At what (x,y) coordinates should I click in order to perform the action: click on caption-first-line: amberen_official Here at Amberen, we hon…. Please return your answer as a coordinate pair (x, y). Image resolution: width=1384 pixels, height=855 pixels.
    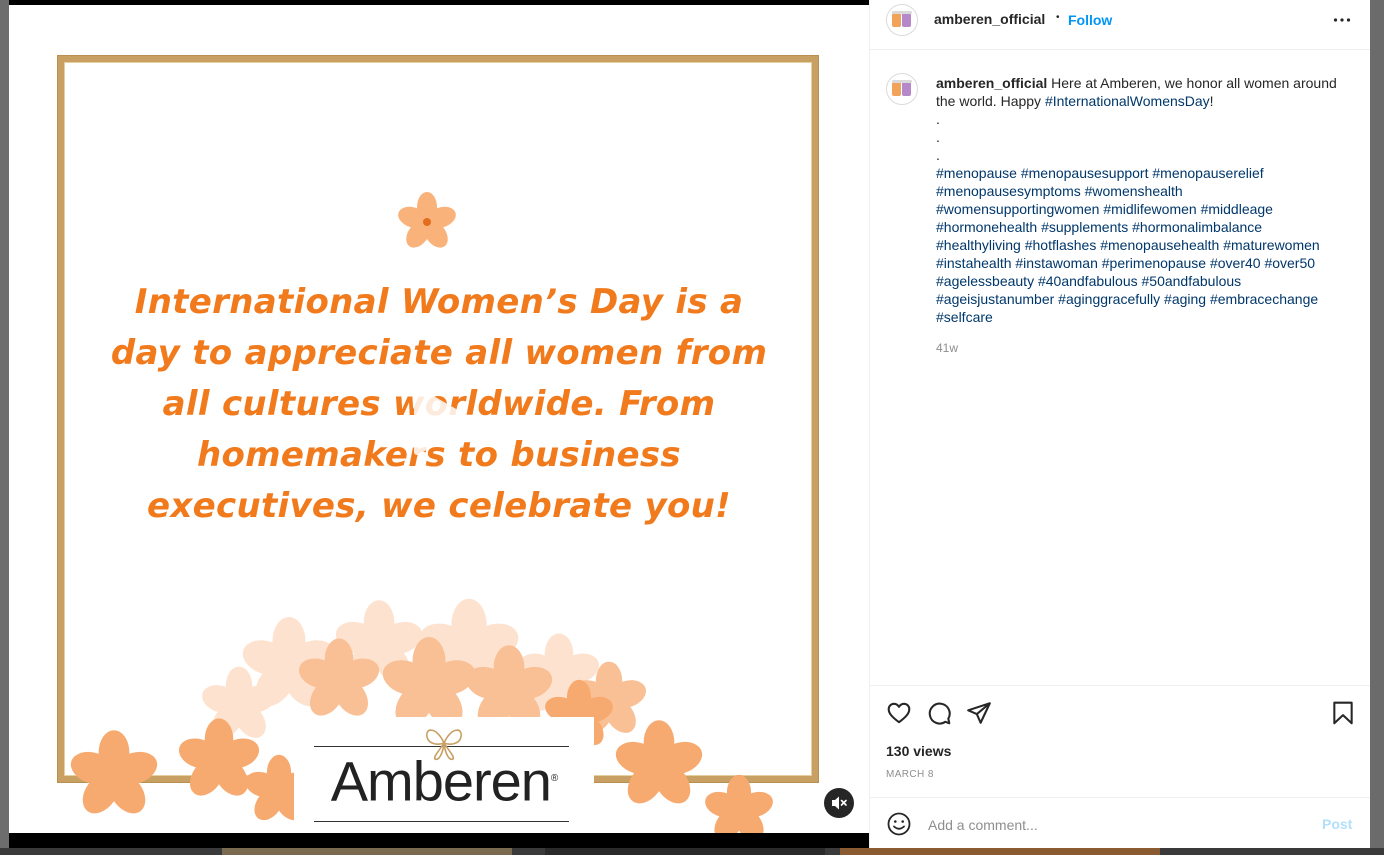
    Looking at the image, I should click on (1146, 92).